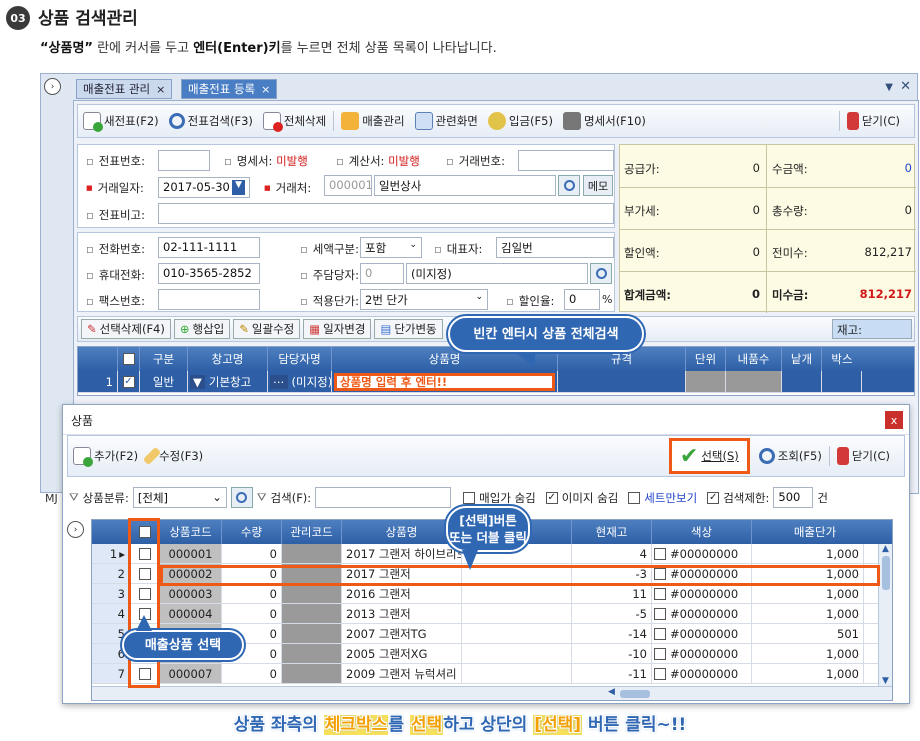 The image size is (920, 741). Describe the element at coordinates (329, 301) in the screenshot. I see `price-apply-label: 적용단가:` at that location.